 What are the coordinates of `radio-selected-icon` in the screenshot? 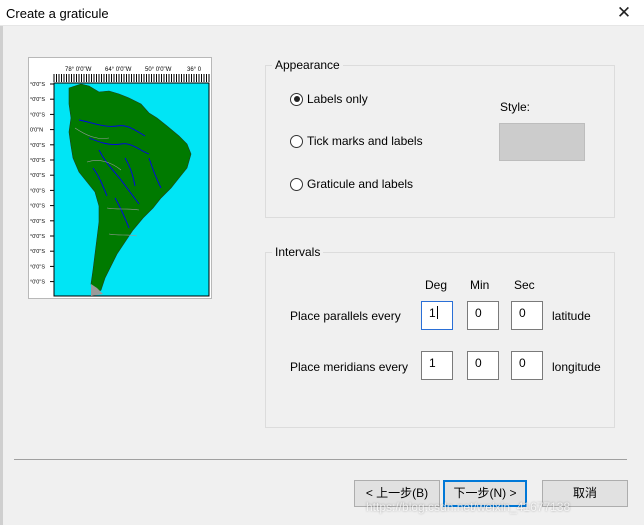 It's located at (296, 99).